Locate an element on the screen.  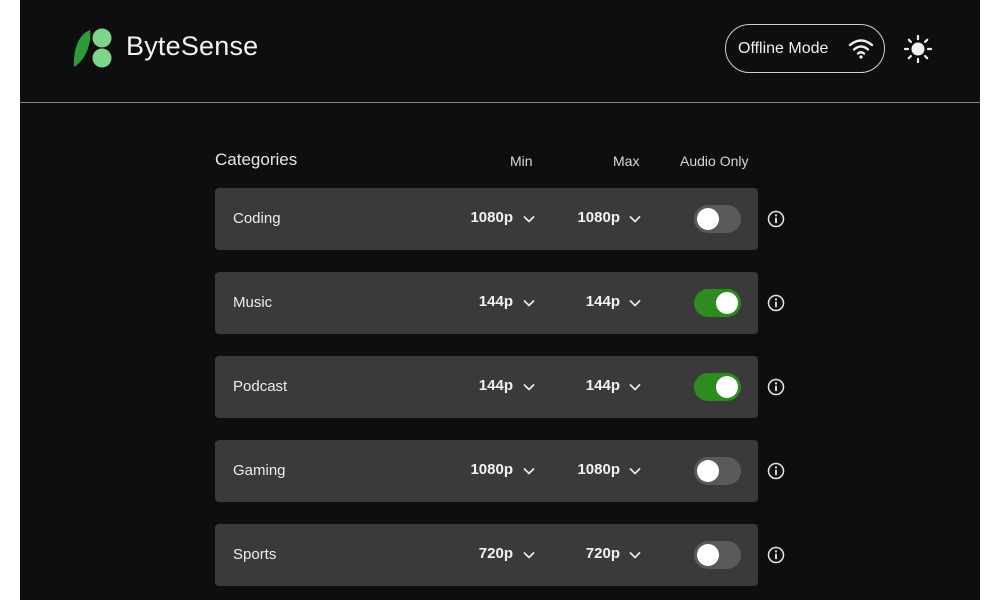
category-row-gaming: Gaming 1080p 1080p is located at coordinates (486, 471).